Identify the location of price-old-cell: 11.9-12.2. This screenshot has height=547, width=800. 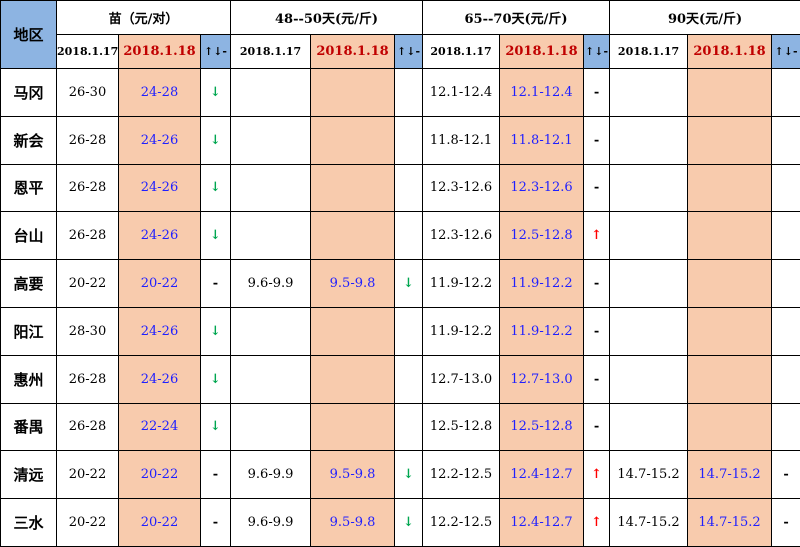
(461, 283).